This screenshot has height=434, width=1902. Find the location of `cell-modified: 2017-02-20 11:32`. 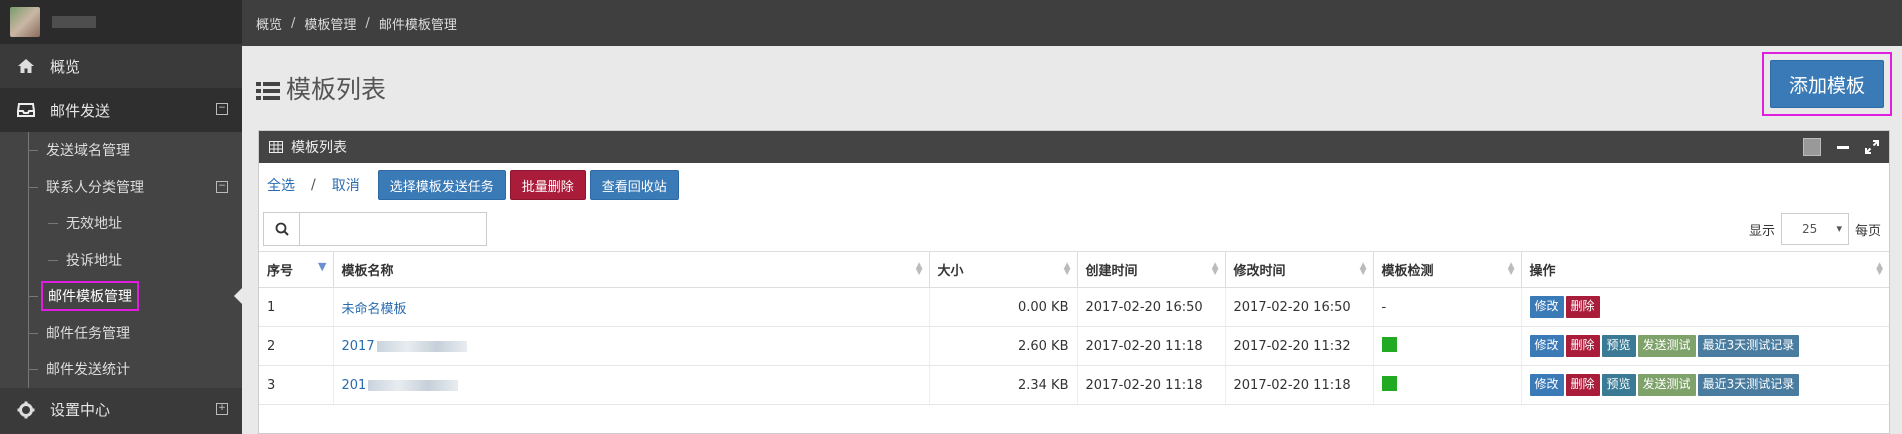

cell-modified: 2017-02-20 11:32 is located at coordinates (1299, 346).